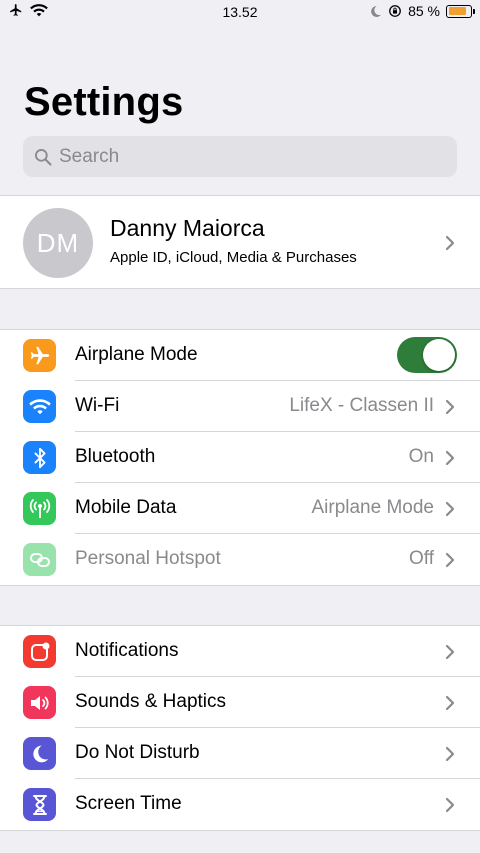  What do you see at coordinates (372, 507) in the screenshot?
I see `mobile-data-value: Airplane Mode` at bounding box center [372, 507].